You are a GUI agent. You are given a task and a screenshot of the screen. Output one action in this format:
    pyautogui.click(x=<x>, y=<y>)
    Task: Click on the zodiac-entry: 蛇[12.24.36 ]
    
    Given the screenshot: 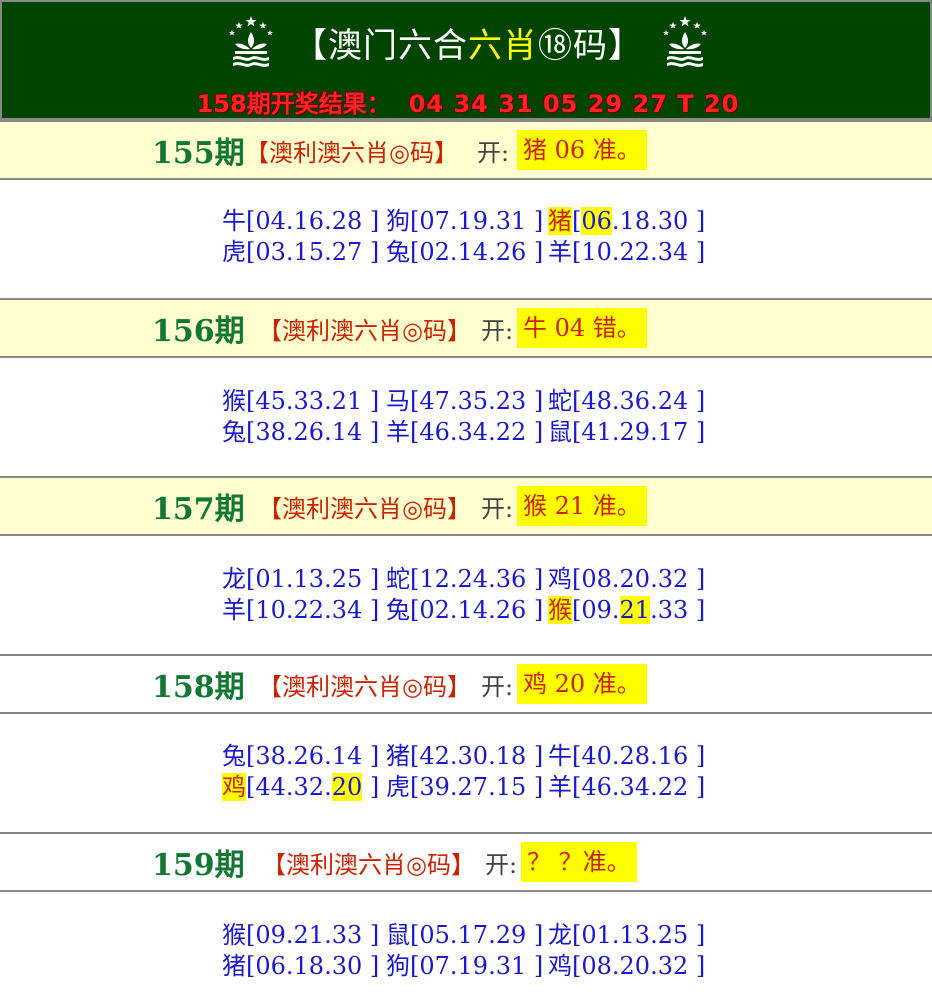 What is the action you would take?
    pyautogui.click(x=464, y=579)
    